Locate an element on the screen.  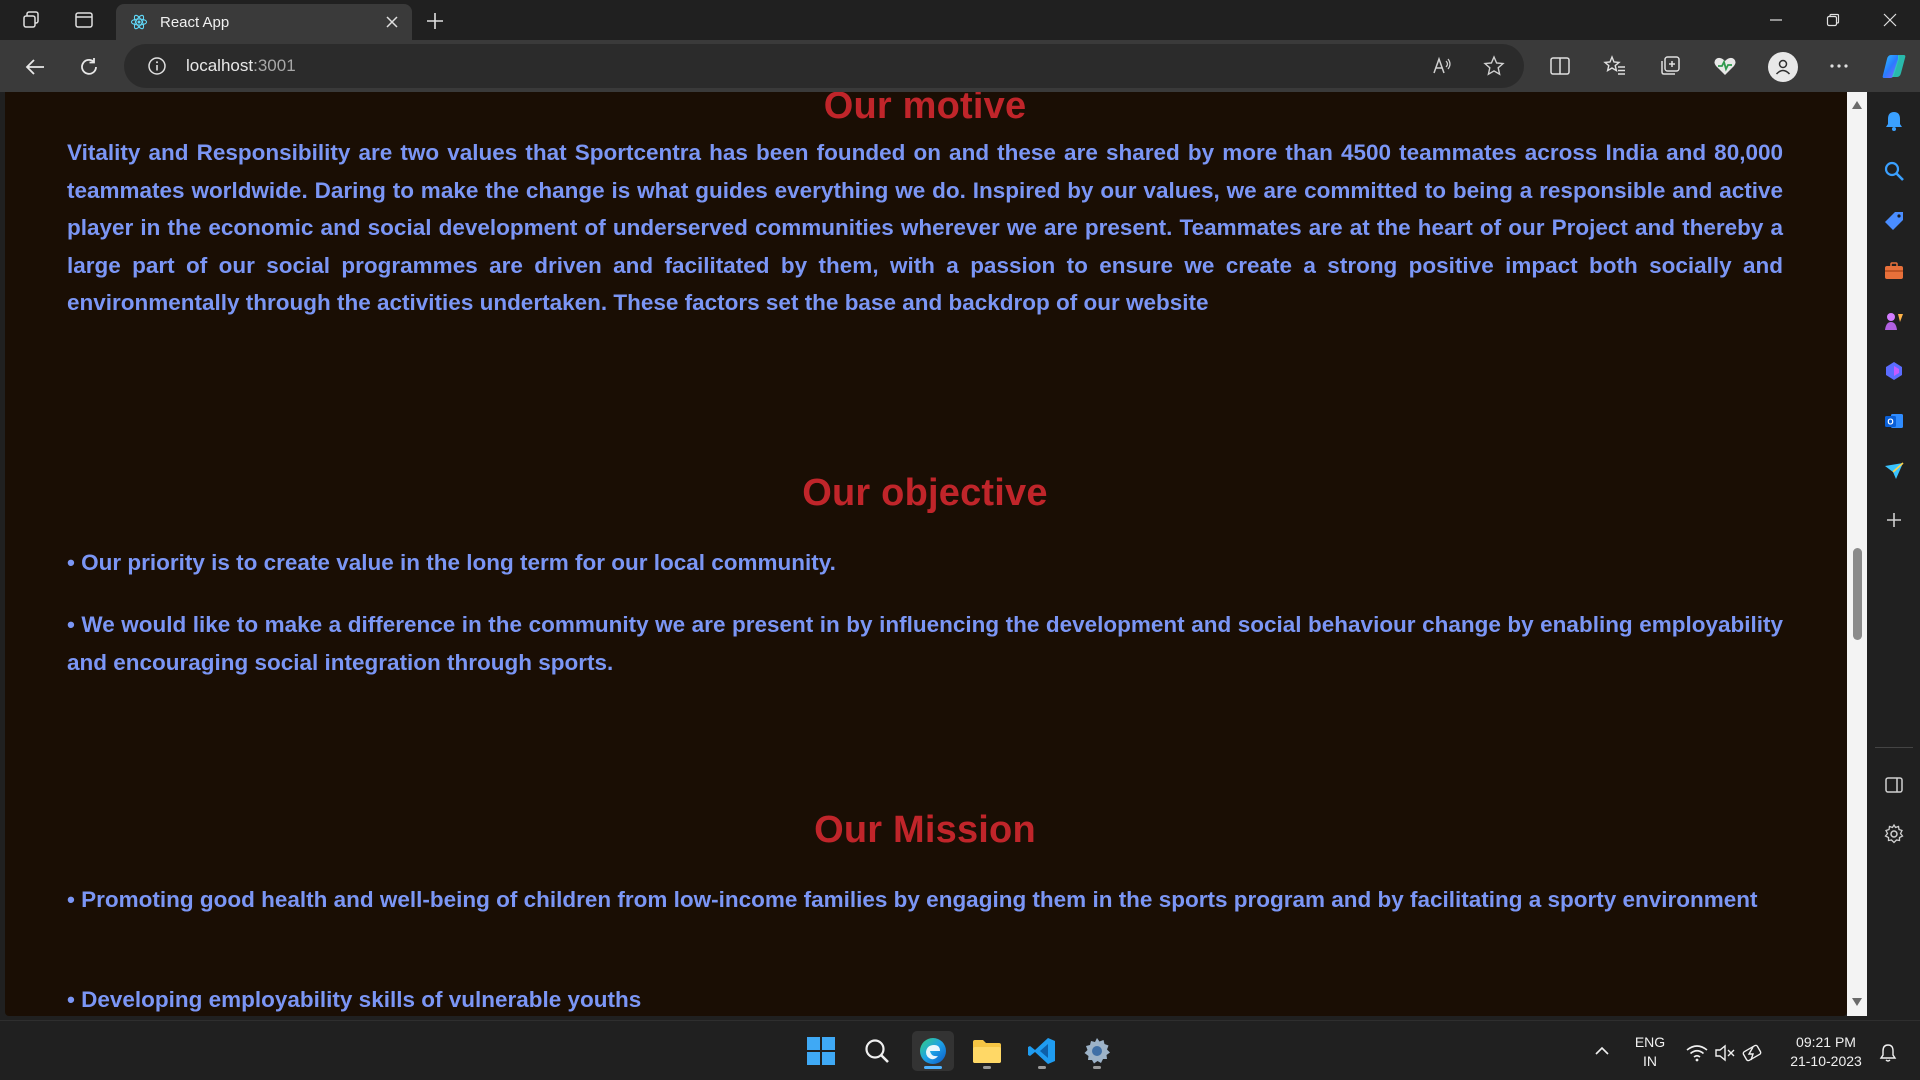
react-logo-icon is located at coordinates (139, 22).